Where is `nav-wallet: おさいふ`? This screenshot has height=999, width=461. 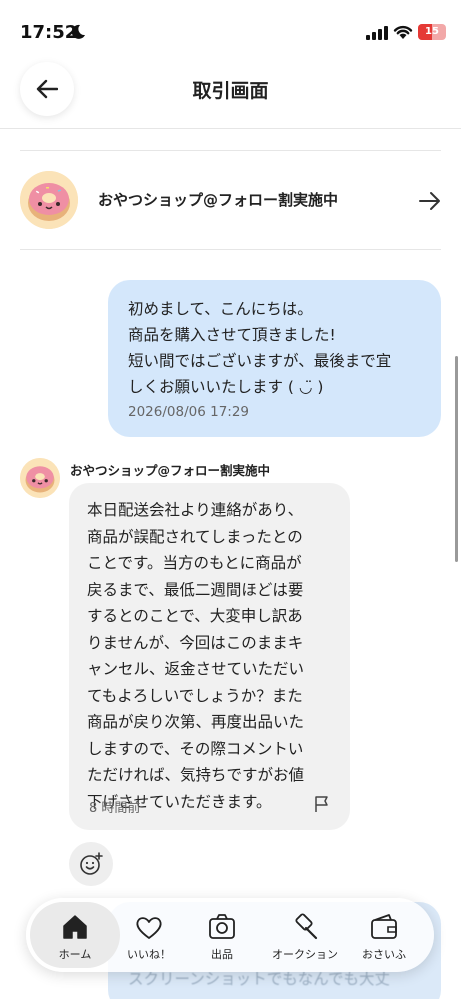 nav-wallet: おさいふ is located at coordinates (384, 935).